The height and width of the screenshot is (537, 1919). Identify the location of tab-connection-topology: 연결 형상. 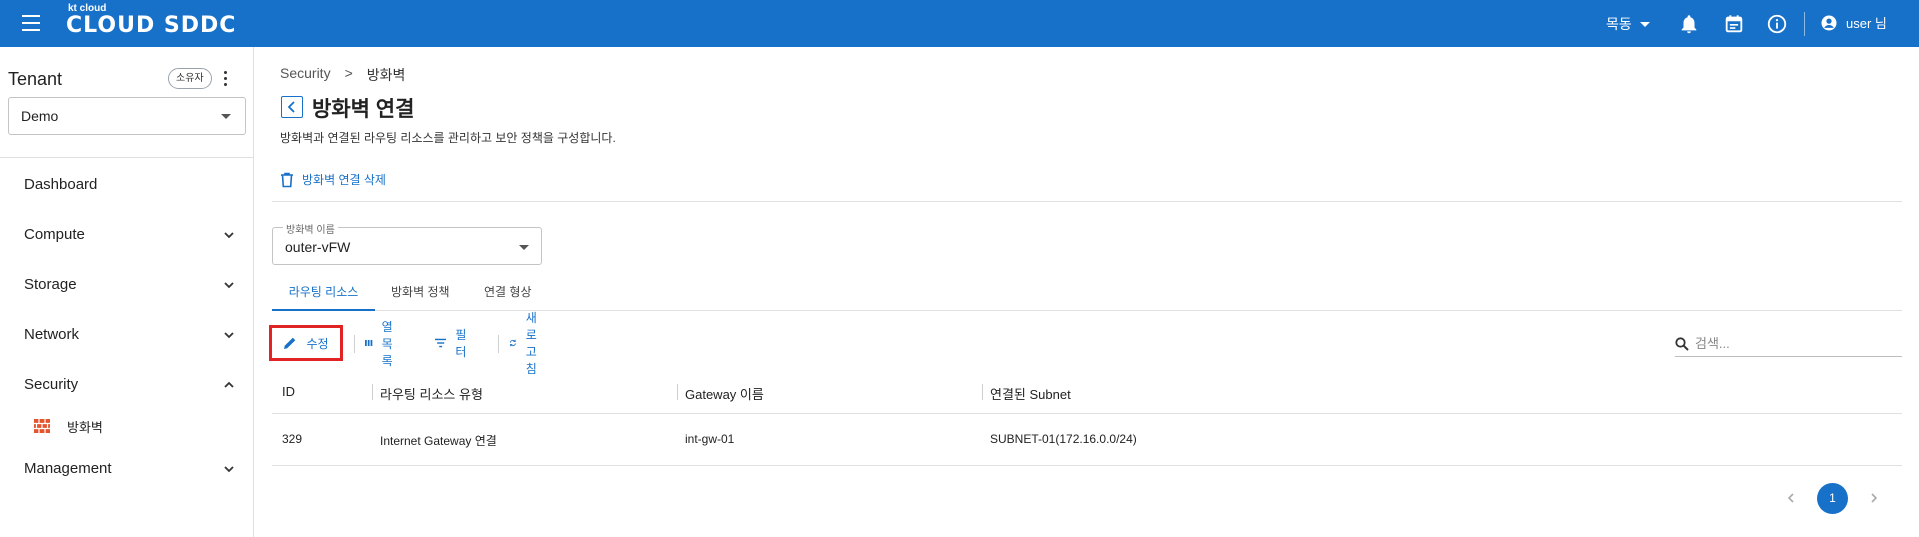
(508, 297).